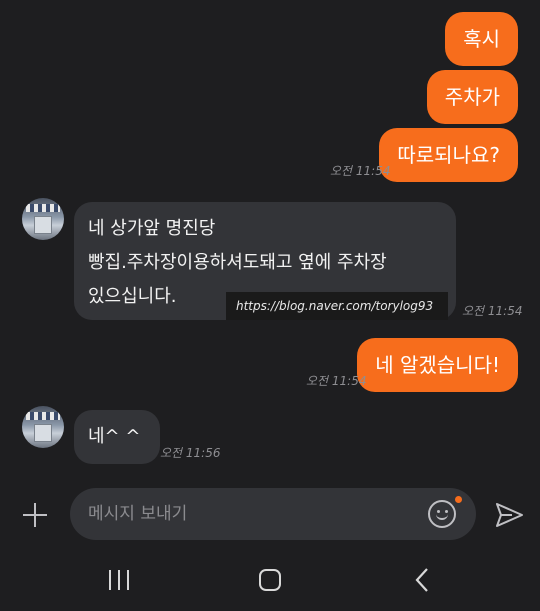  What do you see at coordinates (472, 97) in the screenshot?
I see `outgoing-message: 주차가` at bounding box center [472, 97].